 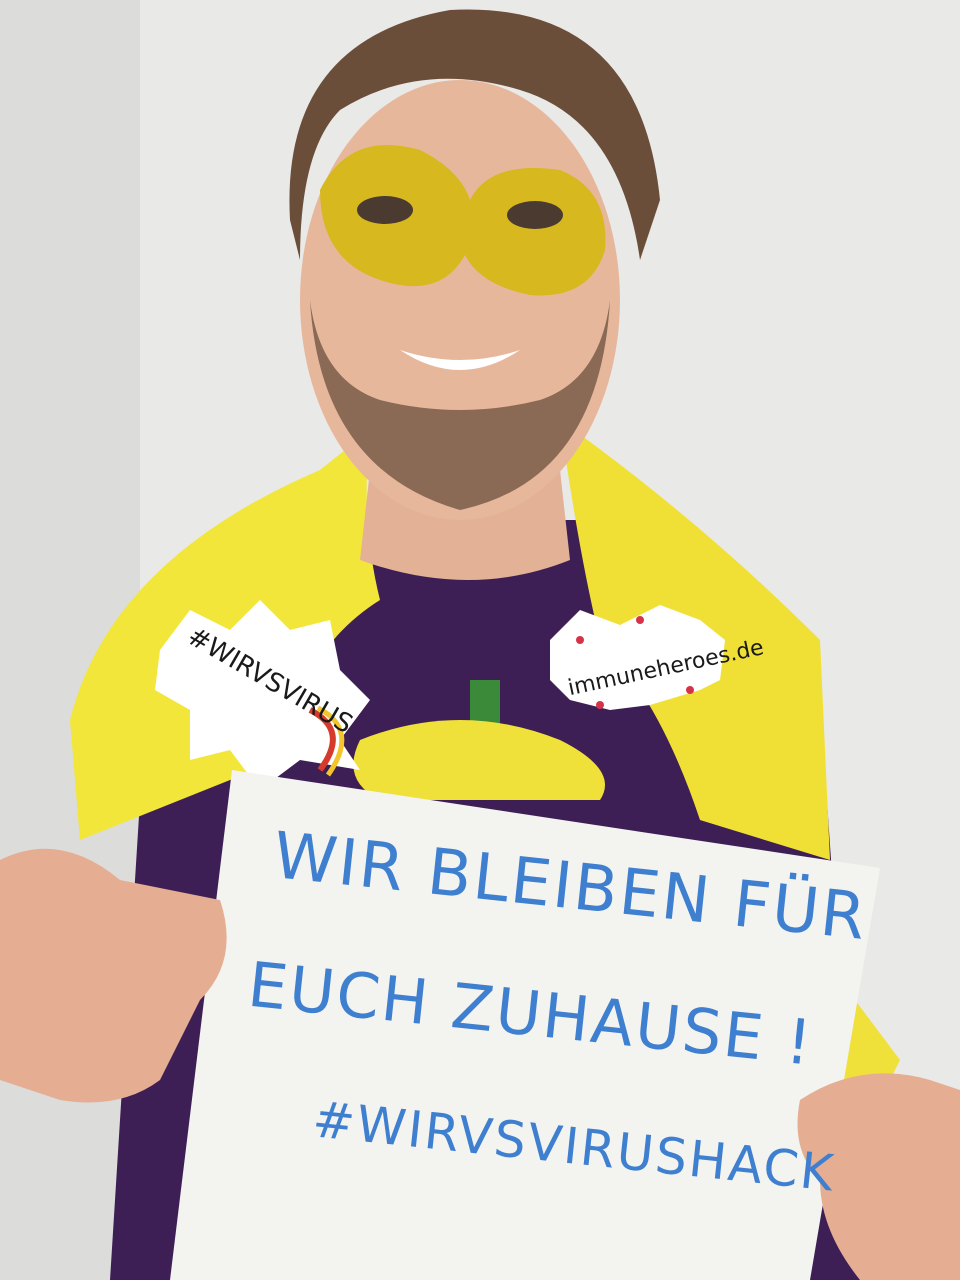 I want to click on right-eye, so click(x=535, y=215).